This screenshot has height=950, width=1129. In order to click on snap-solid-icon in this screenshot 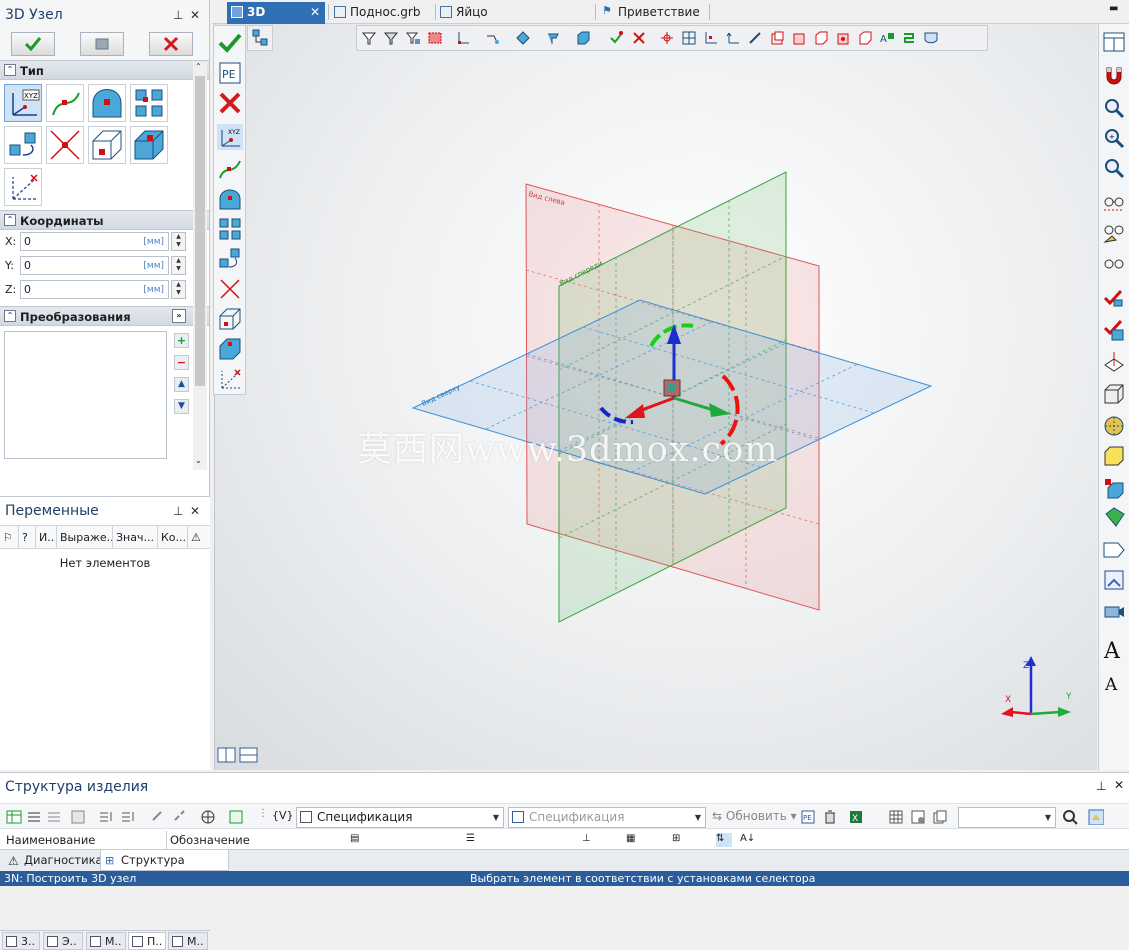, I will do `click(821, 38)`.